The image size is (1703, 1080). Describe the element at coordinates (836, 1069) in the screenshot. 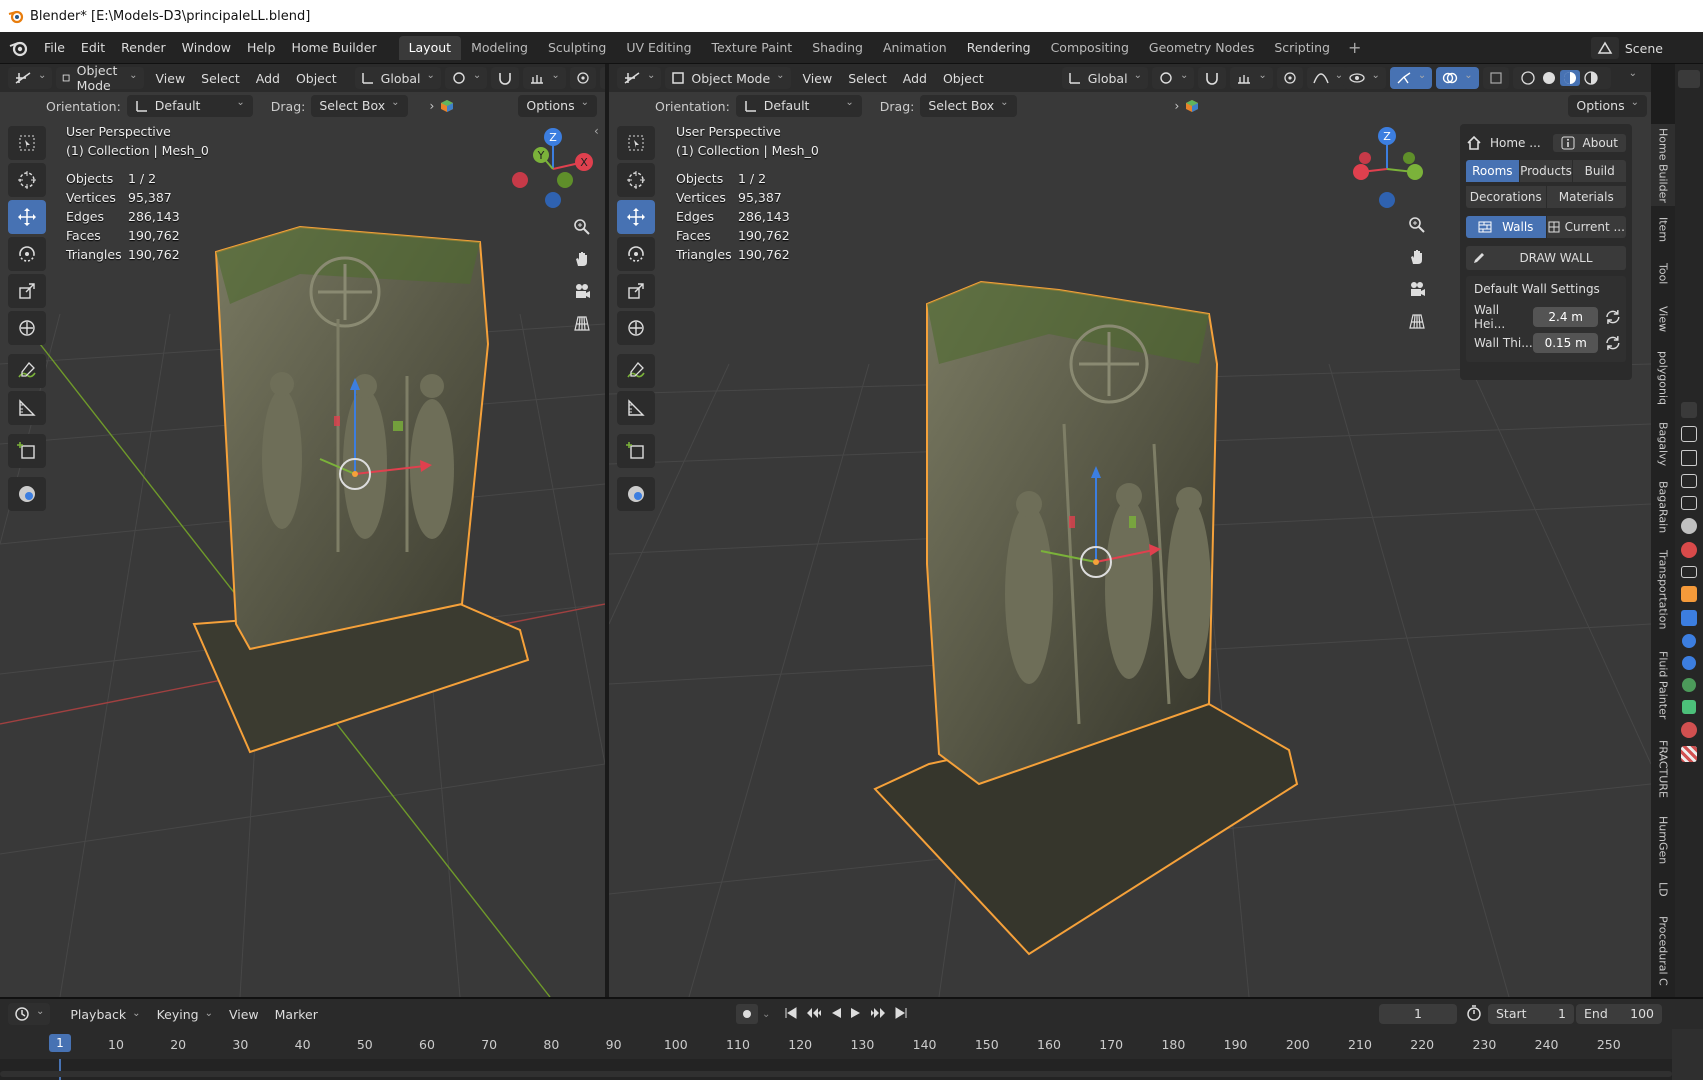

I see `timeline-track` at that location.